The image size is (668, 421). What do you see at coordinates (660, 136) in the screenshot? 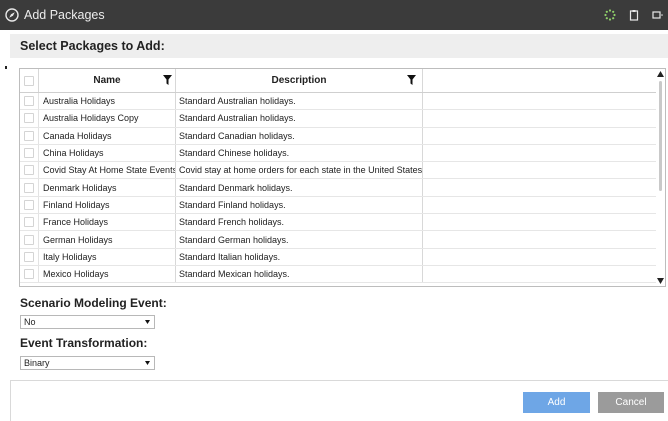
I see `scroll-thumb` at bounding box center [660, 136].